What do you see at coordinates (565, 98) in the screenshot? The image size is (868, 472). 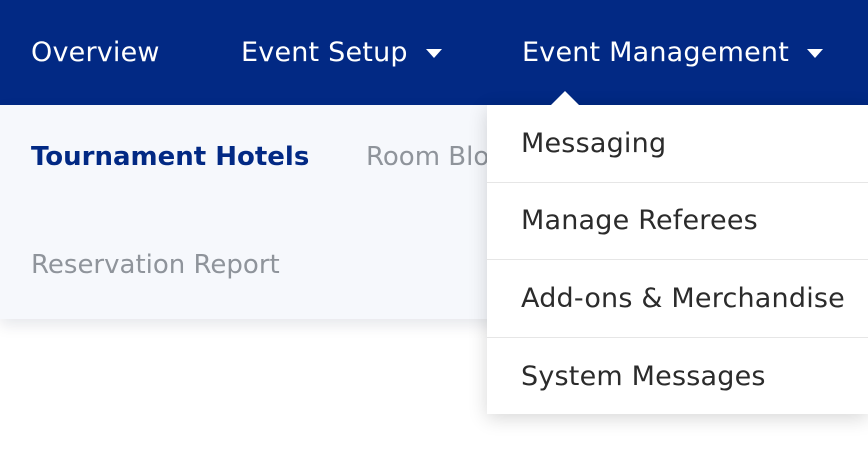 I see `dropdown-pointer` at bounding box center [565, 98].